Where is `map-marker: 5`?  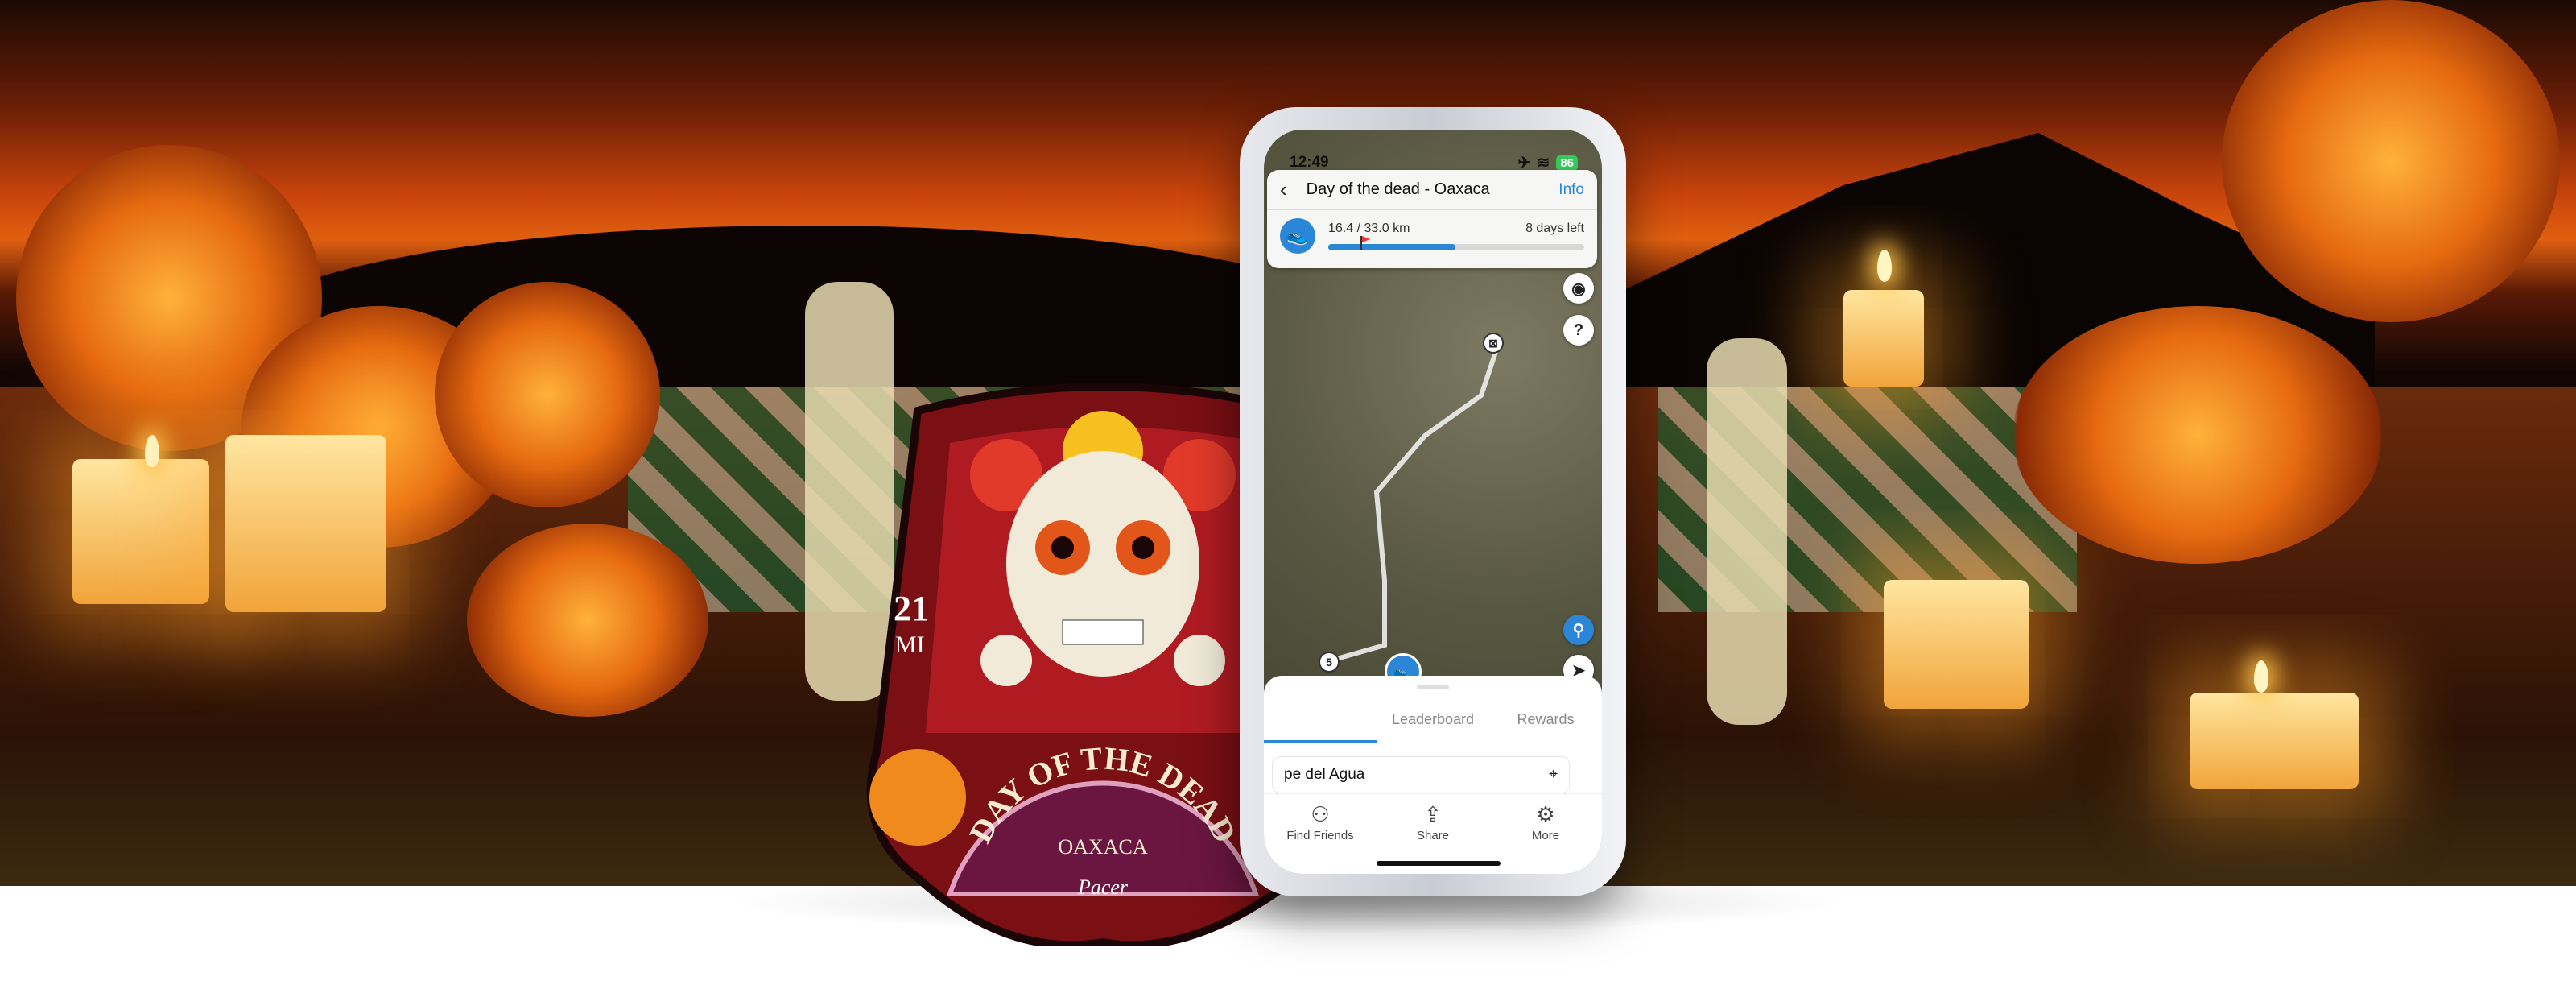 map-marker: 5 is located at coordinates (1329, 662).